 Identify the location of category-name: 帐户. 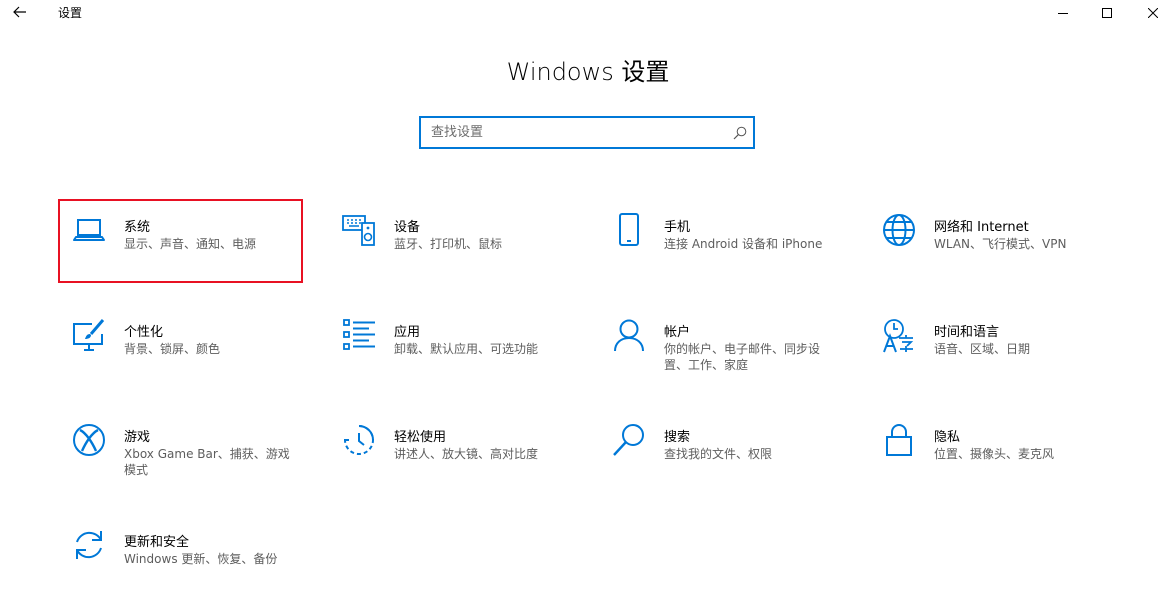
(677, 332).